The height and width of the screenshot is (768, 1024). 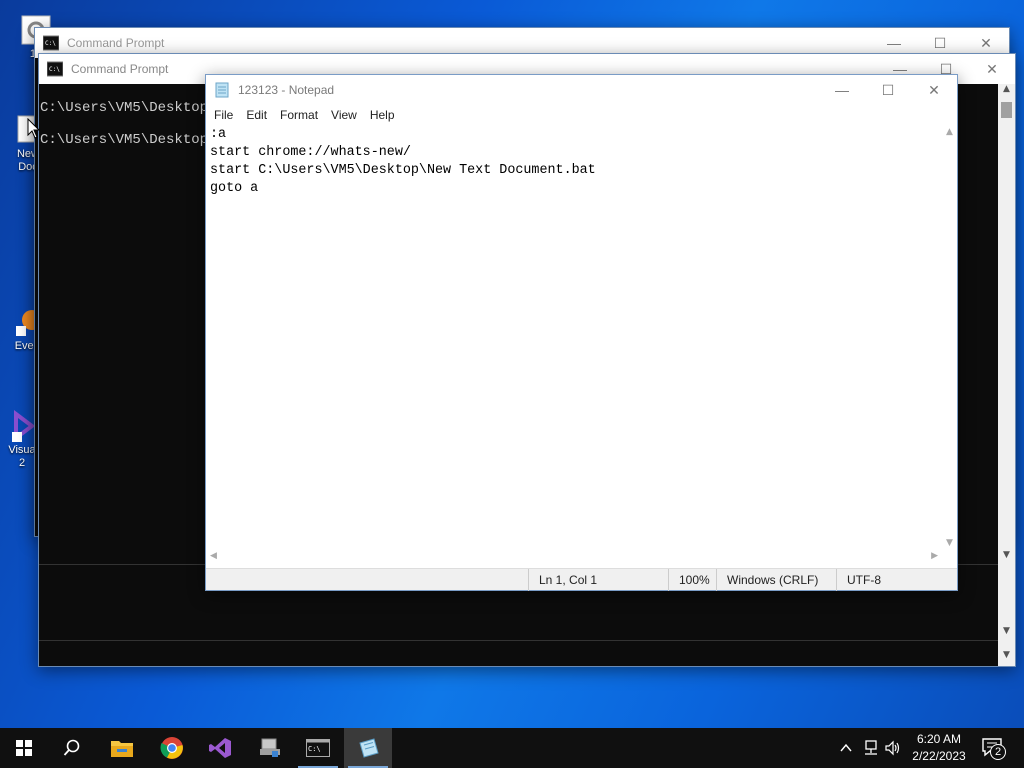 I want to click on clock: 6:20 AM 2/22/2023, so click(x=939, y=748).